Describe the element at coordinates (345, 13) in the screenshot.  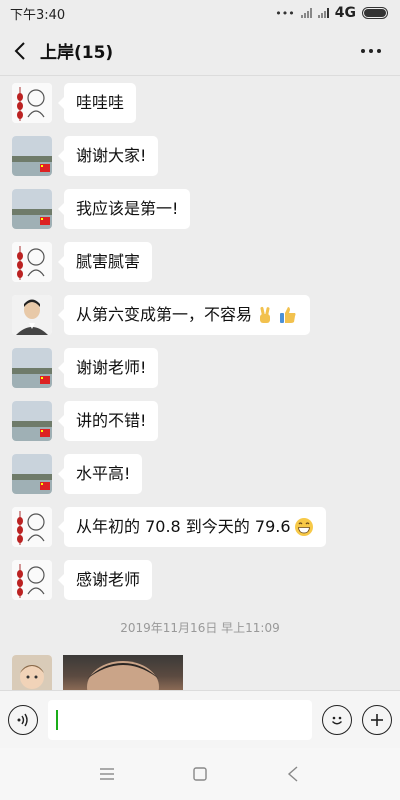
I see `network-label: 4G` at that location.